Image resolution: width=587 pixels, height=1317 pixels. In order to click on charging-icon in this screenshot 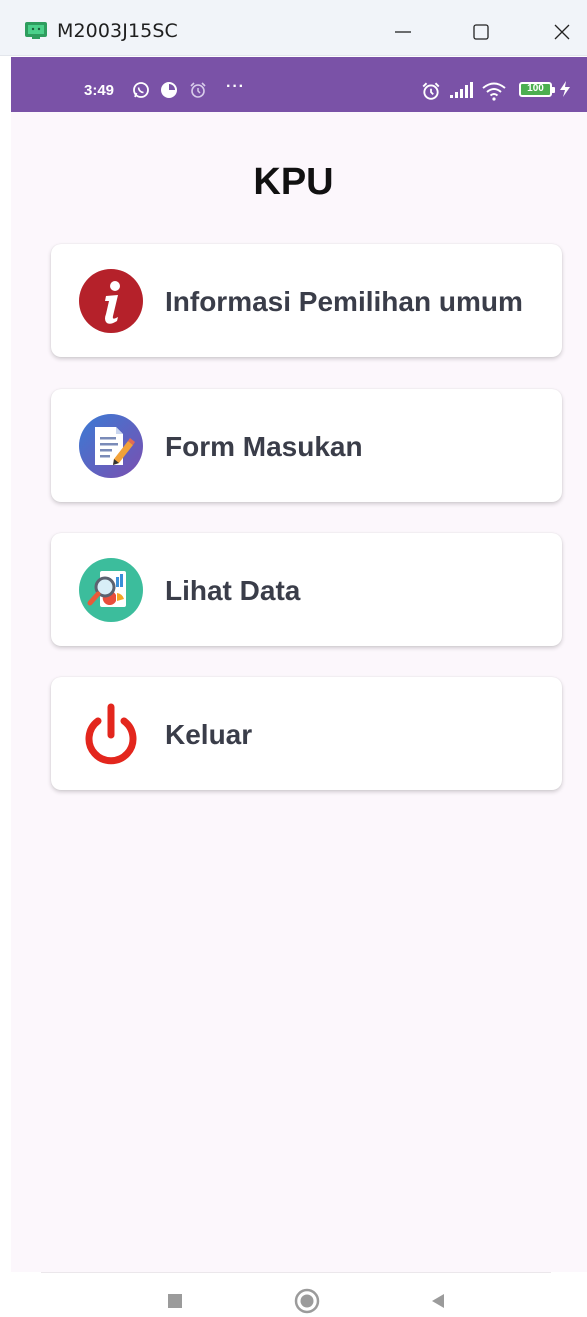, I will do `click(565, 89)`.